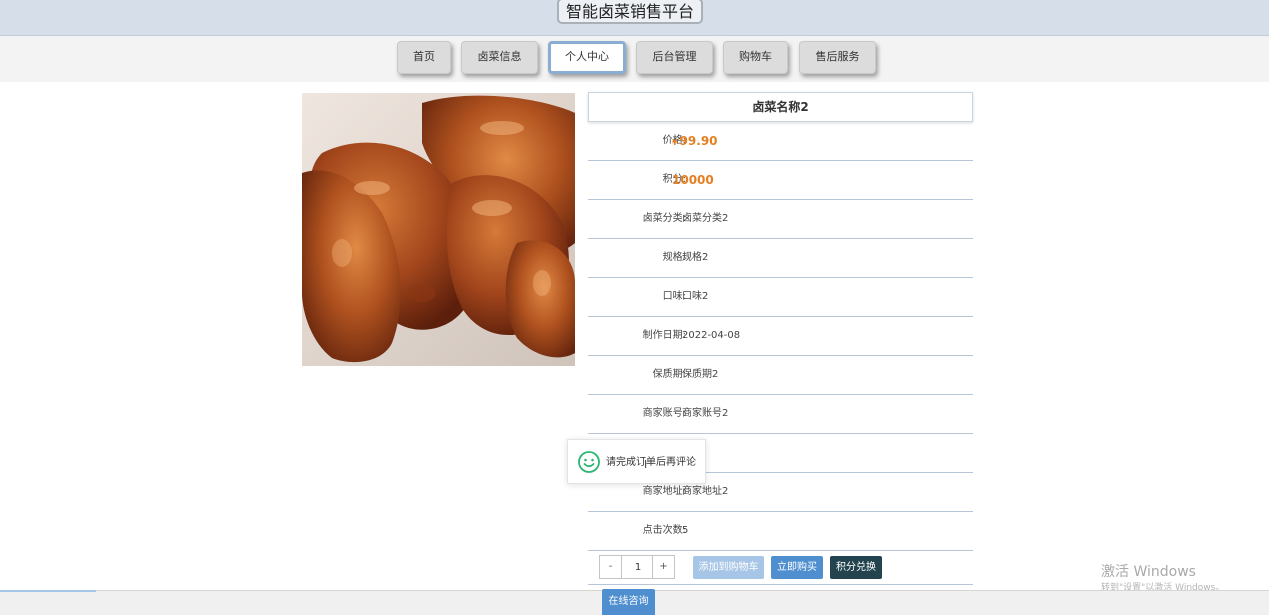 This screenshot has width=1269, height=615. I want to click on nav-after-sales: 售后服务, so click(837, 57).